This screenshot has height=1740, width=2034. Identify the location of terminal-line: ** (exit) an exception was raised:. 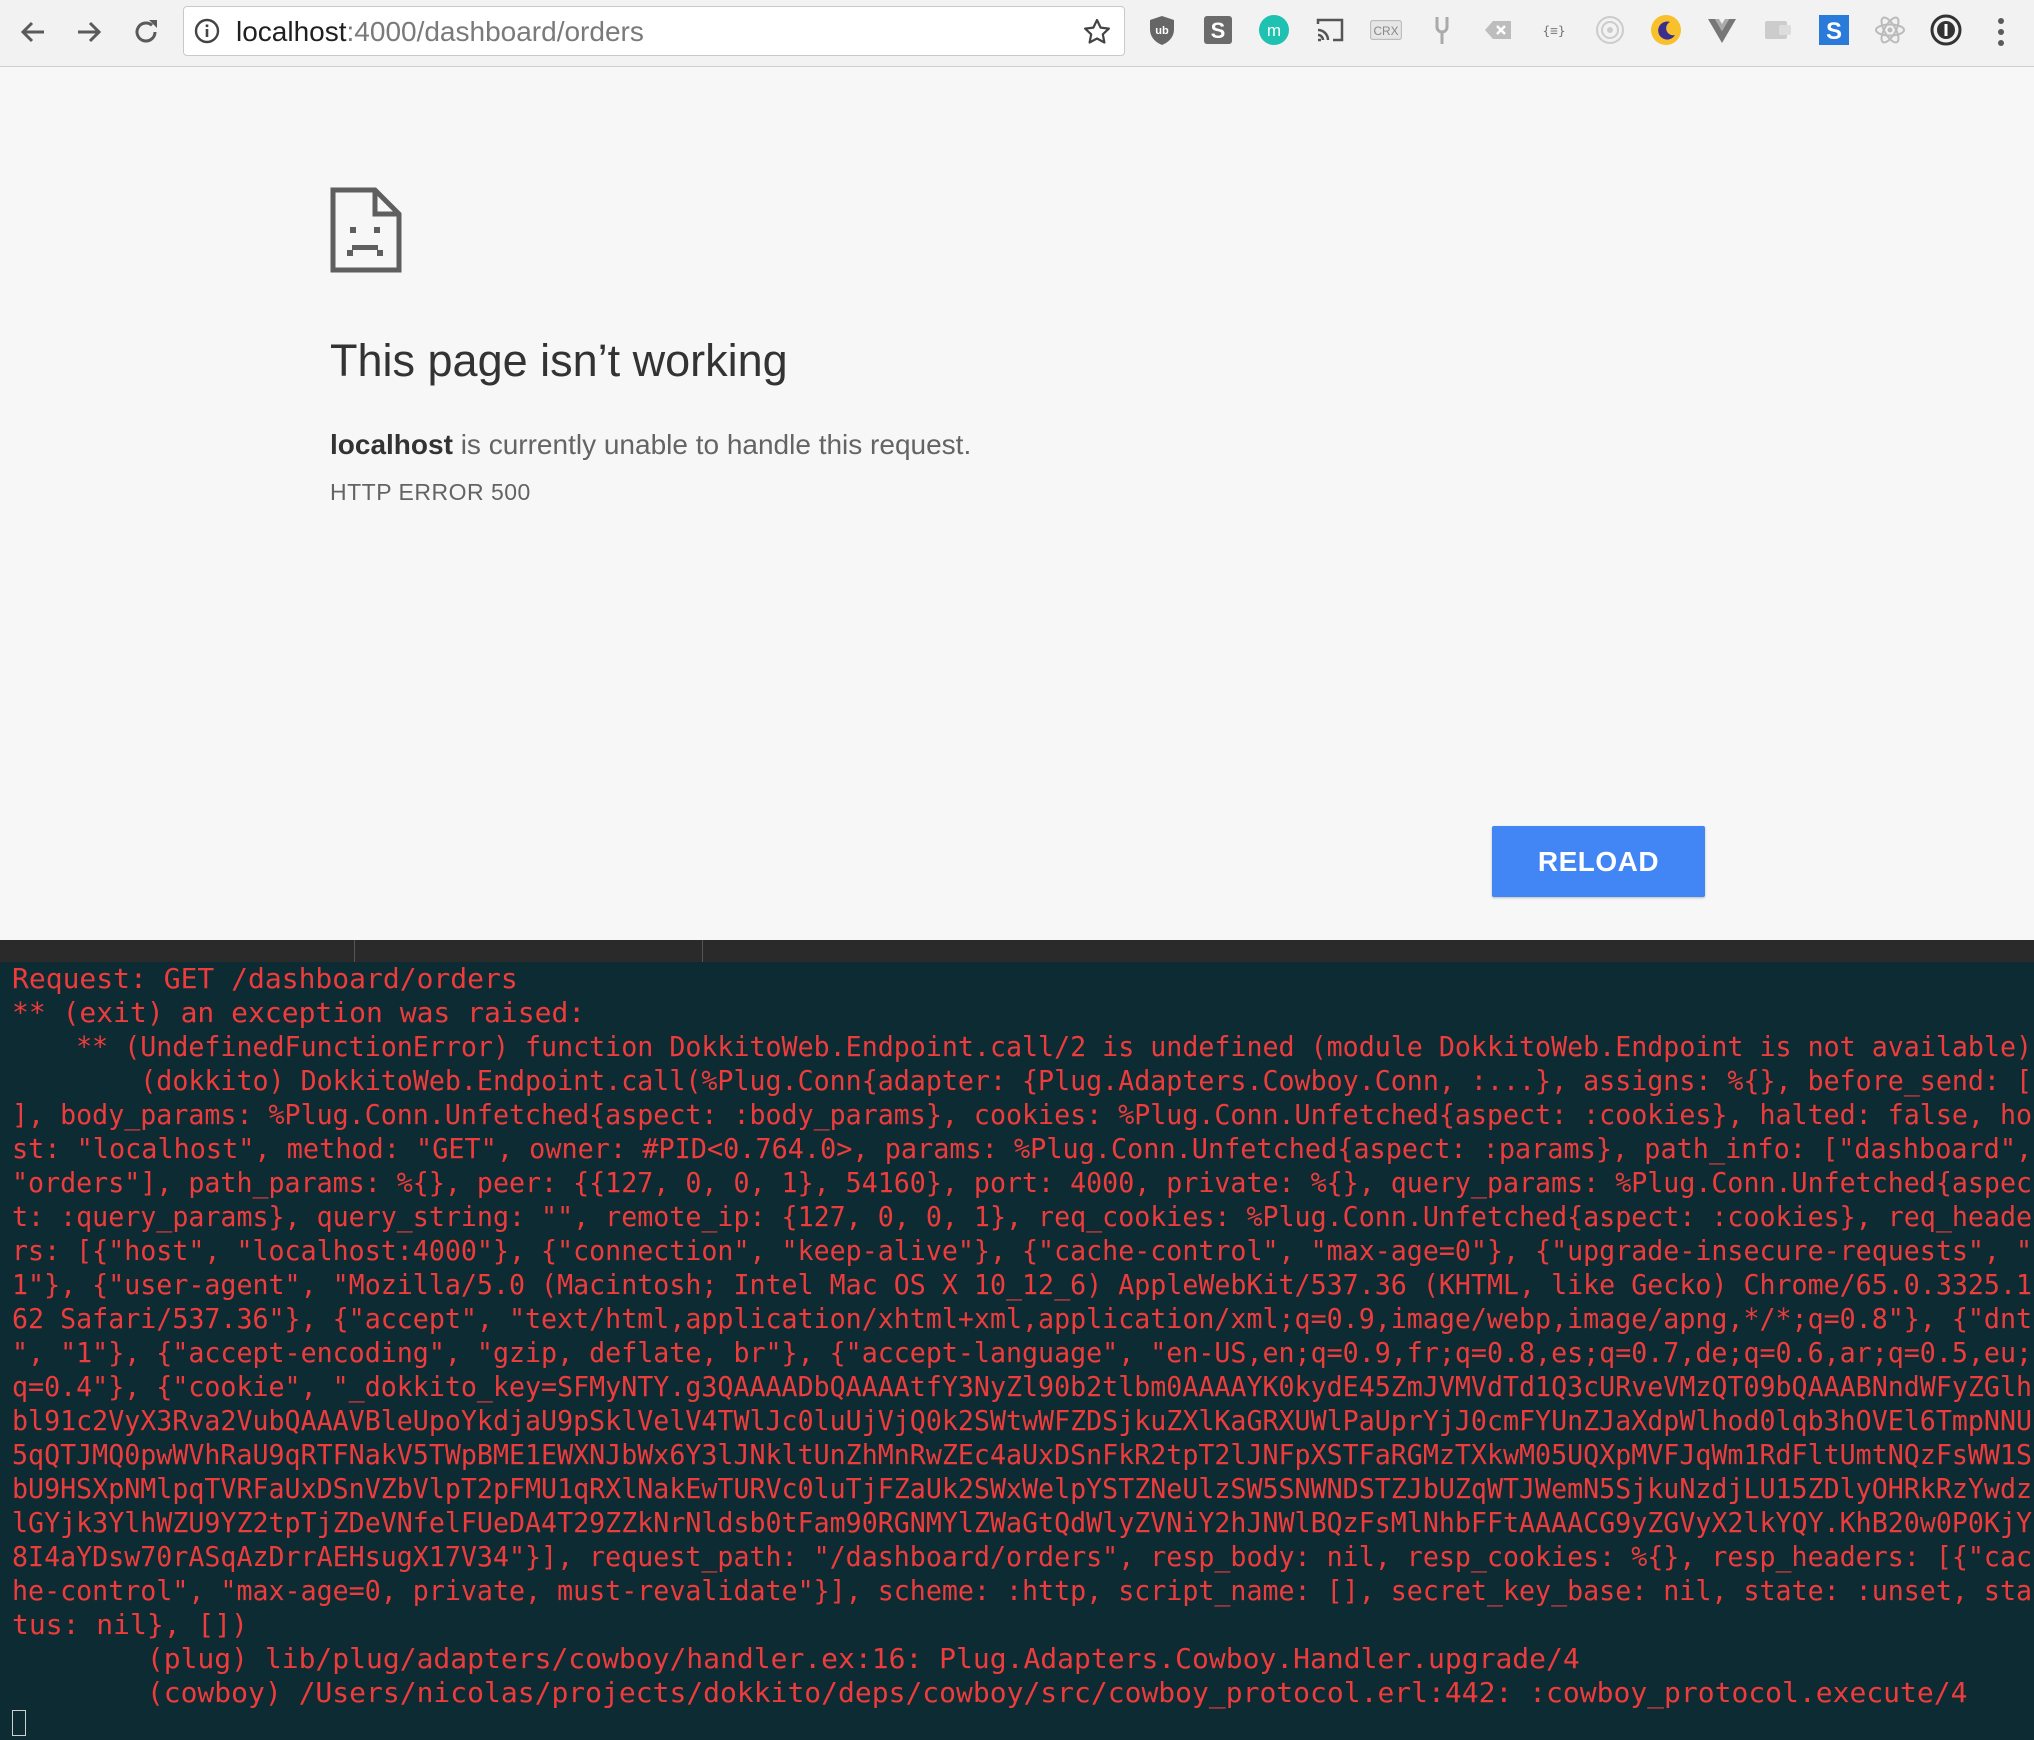
(299, 1012).